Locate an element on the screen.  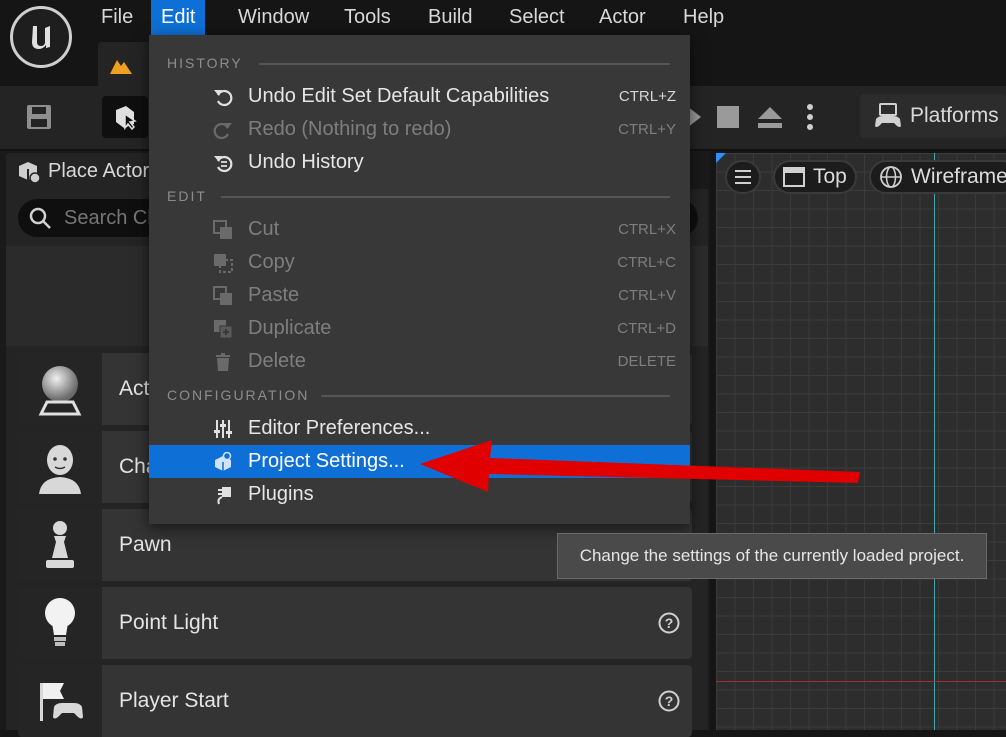
player-start-flag-icon is located at coordinates (60, 701).